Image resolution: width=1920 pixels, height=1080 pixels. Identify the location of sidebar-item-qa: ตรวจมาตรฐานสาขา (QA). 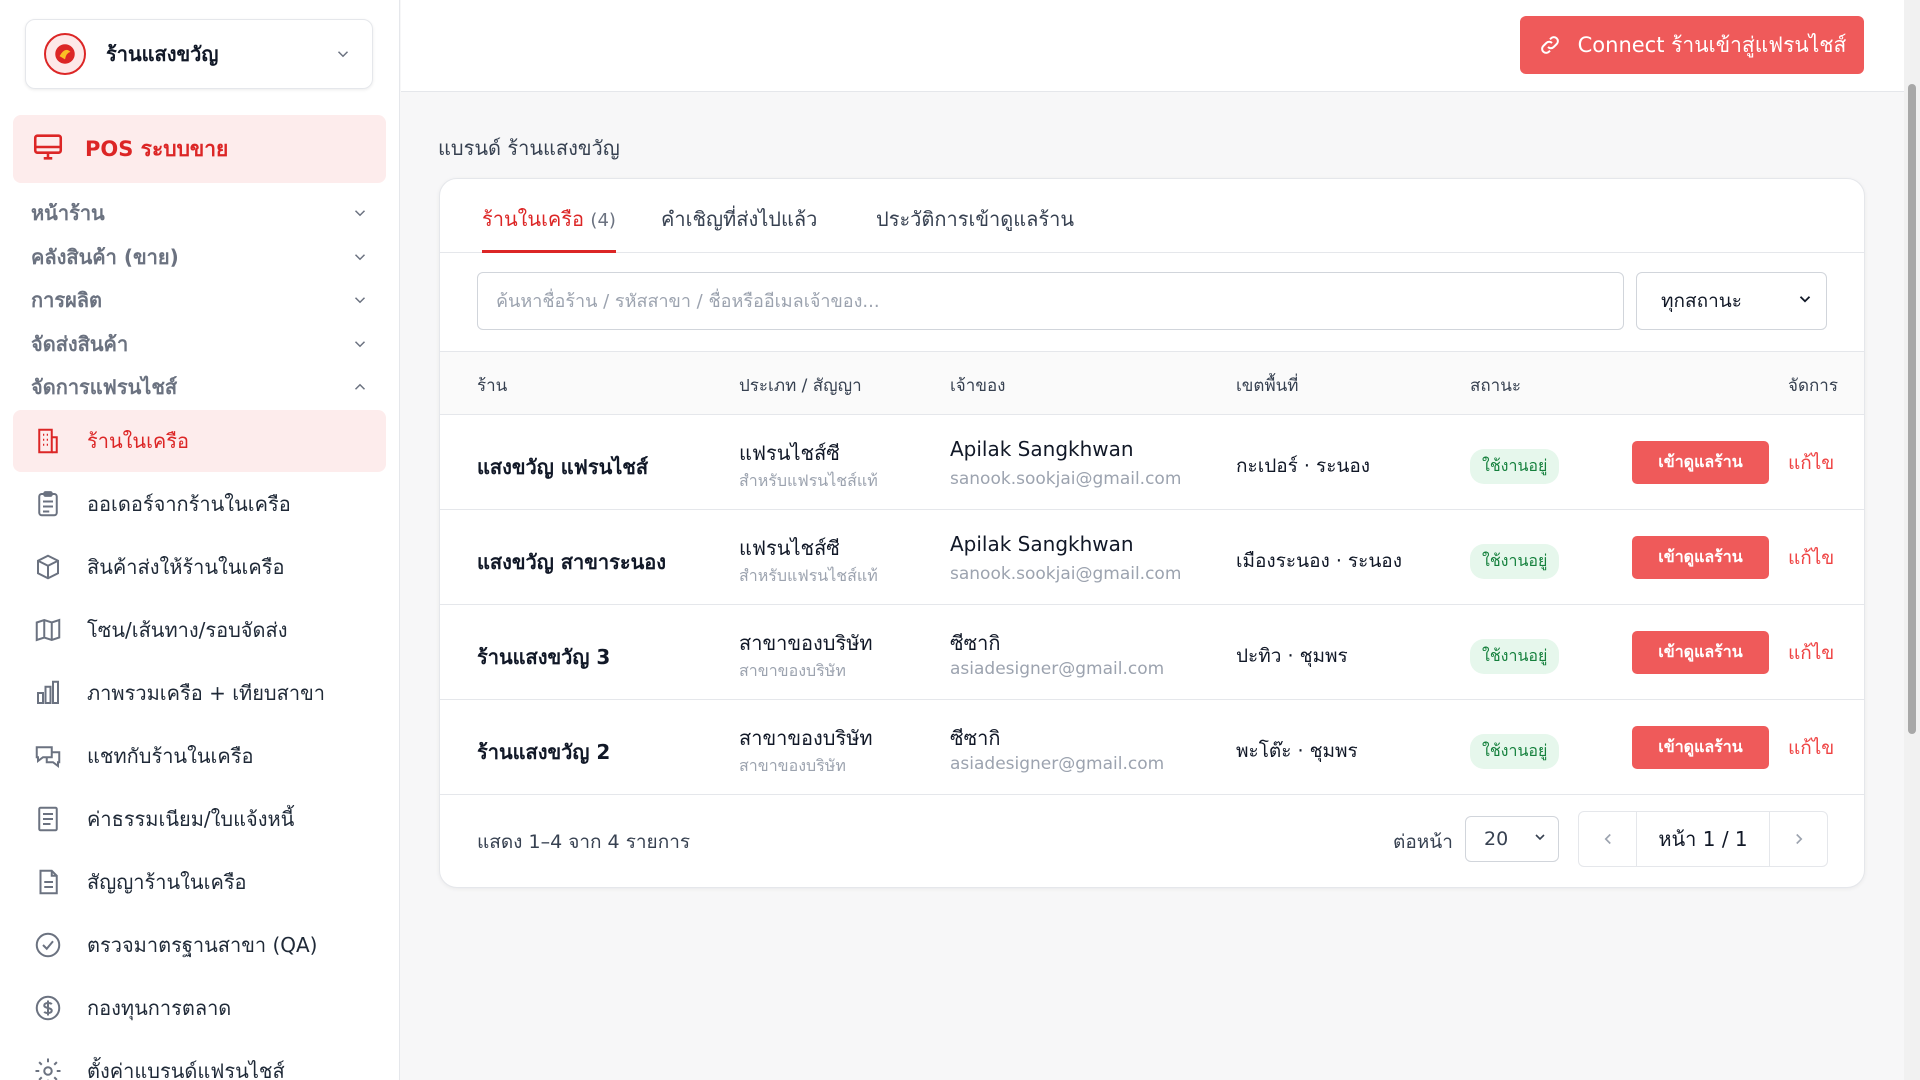
(199, 945).